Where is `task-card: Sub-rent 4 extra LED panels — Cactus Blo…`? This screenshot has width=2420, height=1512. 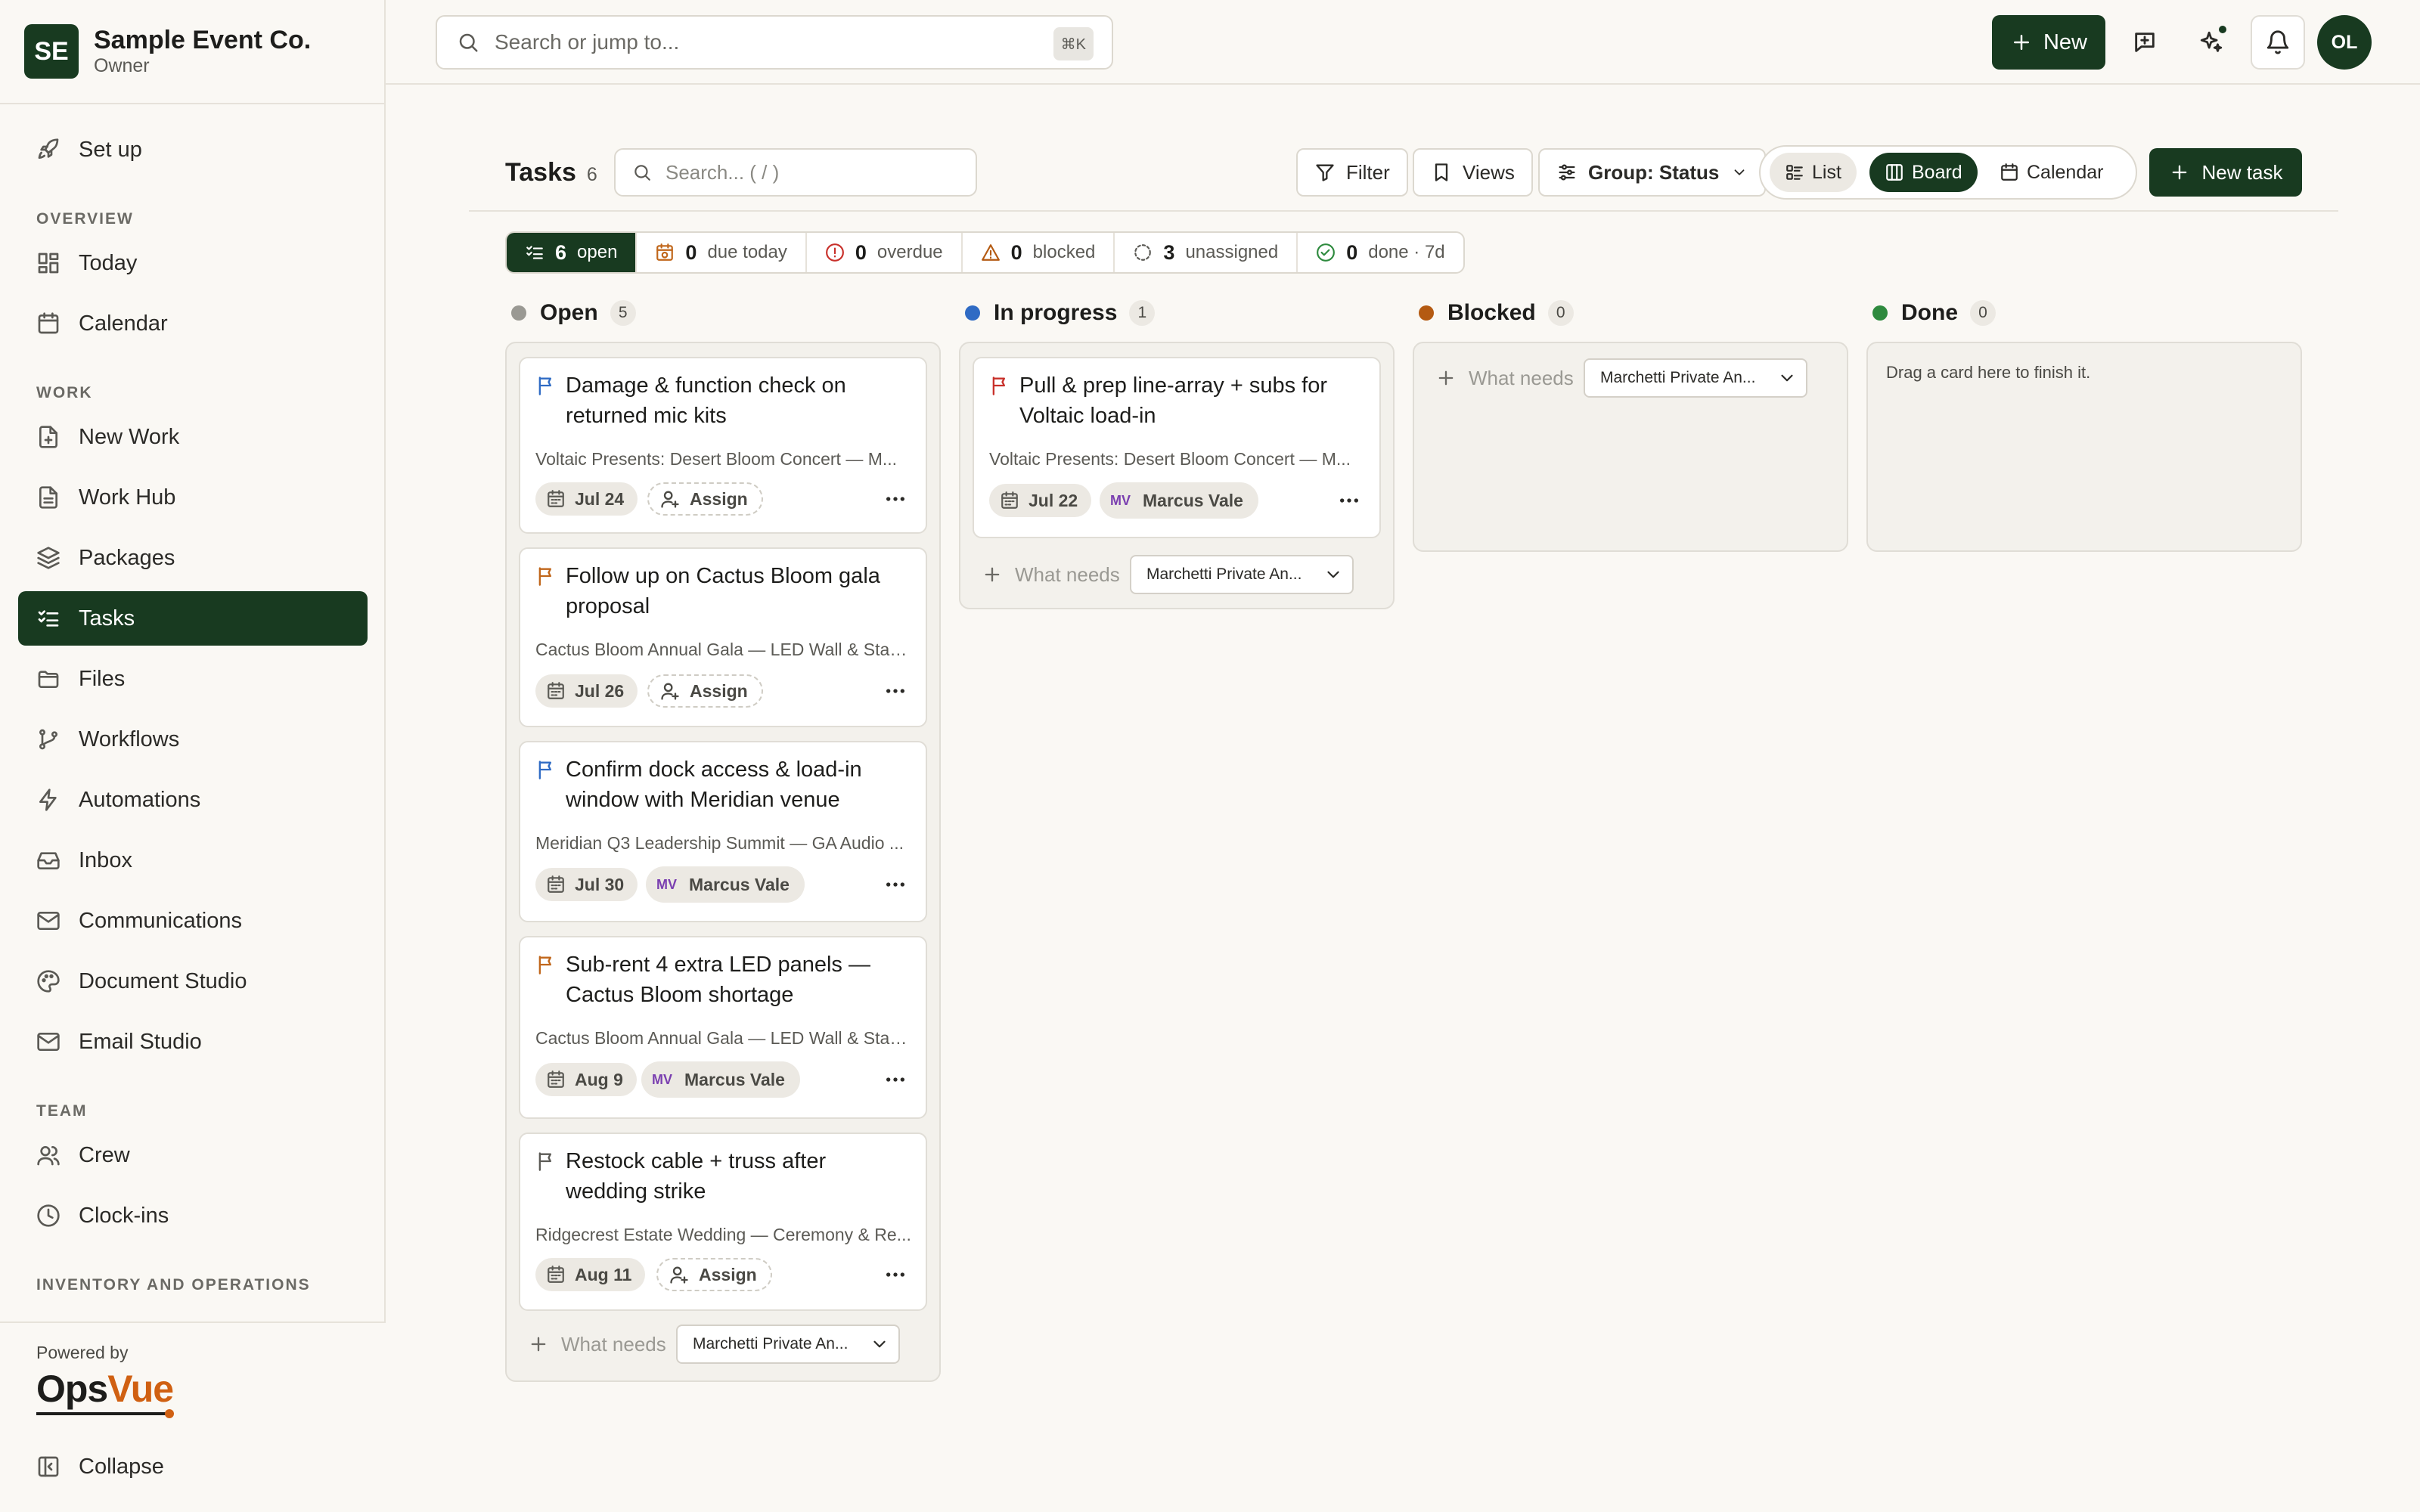 task-card: Sub-rent 4 extra LED panels — Cactus Blo… is located at coordinates (723, 1027).